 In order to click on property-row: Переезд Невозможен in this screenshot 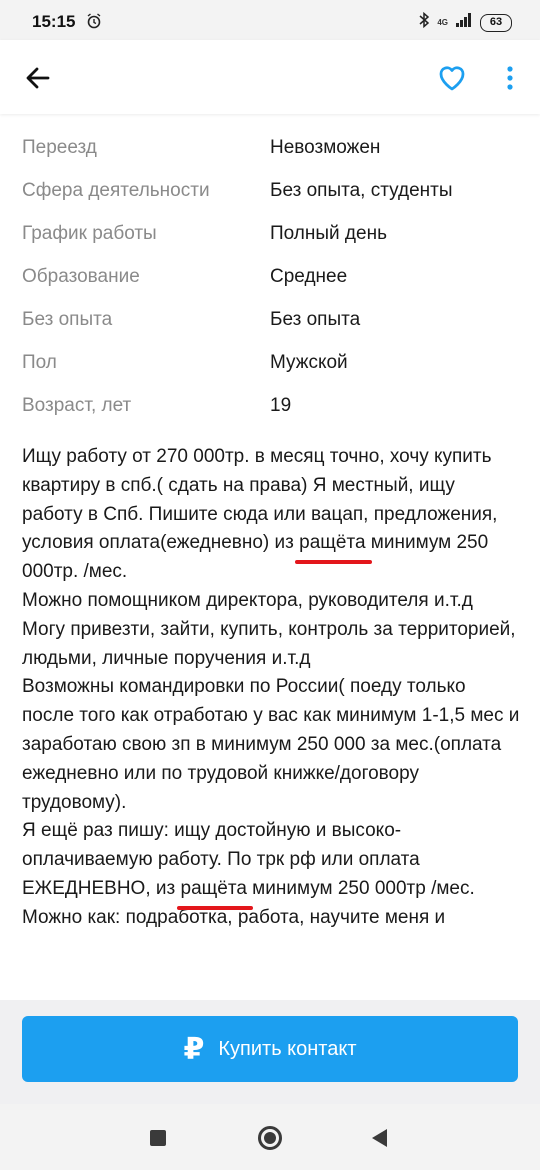, I will do `click(281, 147)`.